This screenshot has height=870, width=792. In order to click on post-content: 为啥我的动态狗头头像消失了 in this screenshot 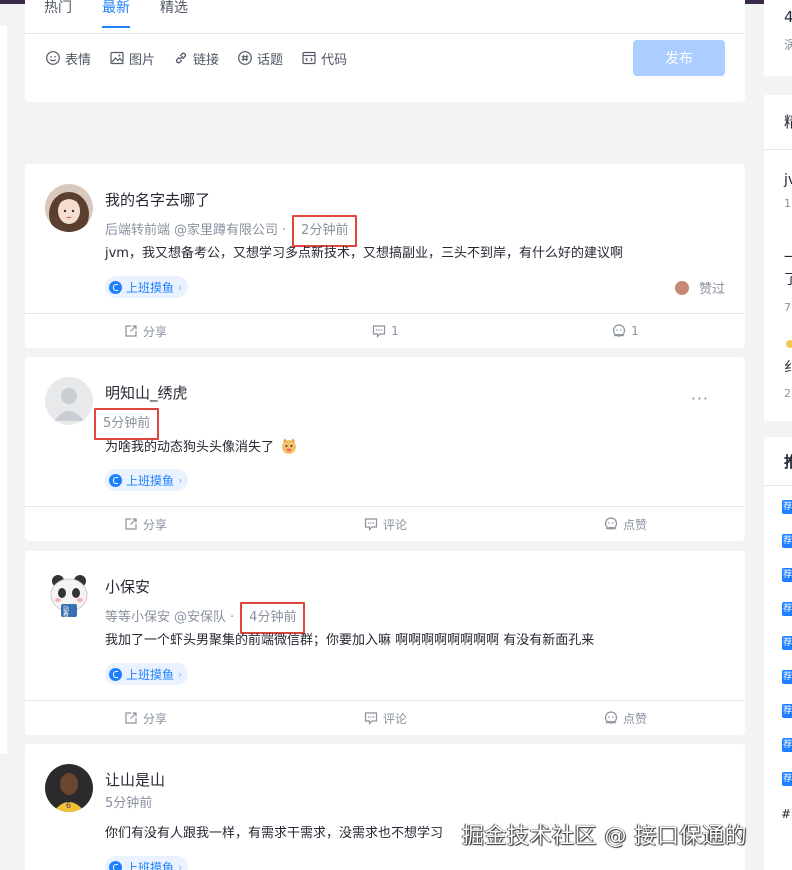, I will do `click(201, 447)`.